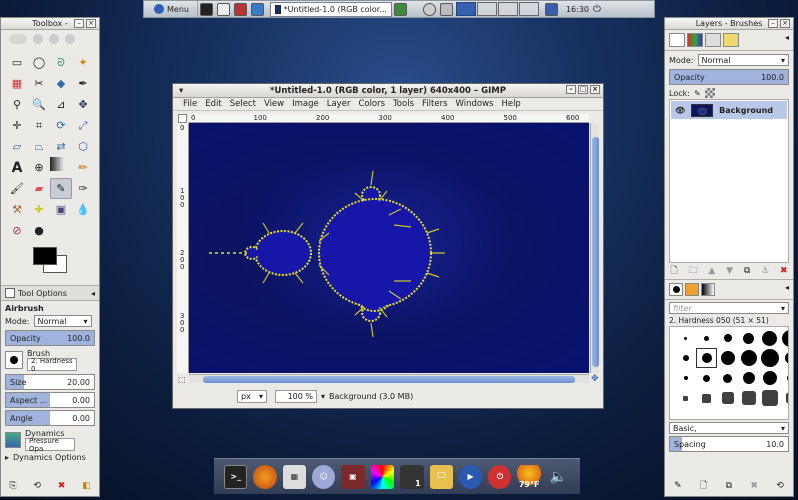  What do you see at coordinates (677, 40) in the screenshot?
I see `layers-tab-icon` at bounding box center [677, 40].